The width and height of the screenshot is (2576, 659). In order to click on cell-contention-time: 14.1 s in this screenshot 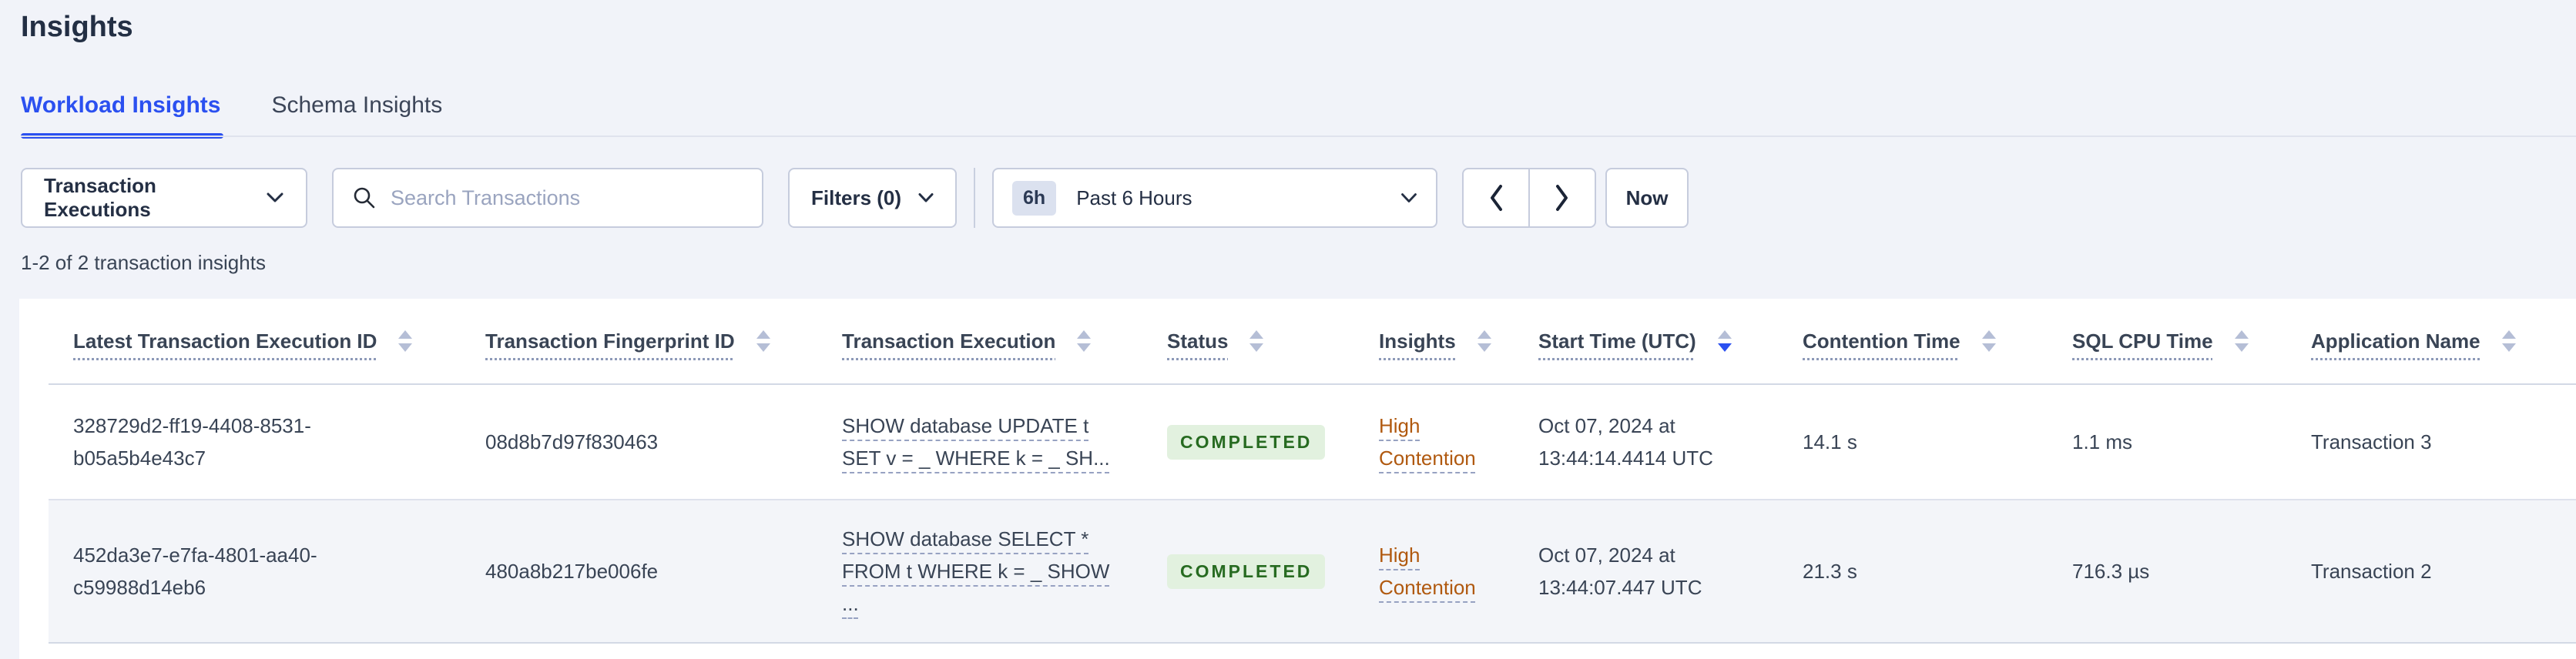, I will do `click(1830, 441)`.